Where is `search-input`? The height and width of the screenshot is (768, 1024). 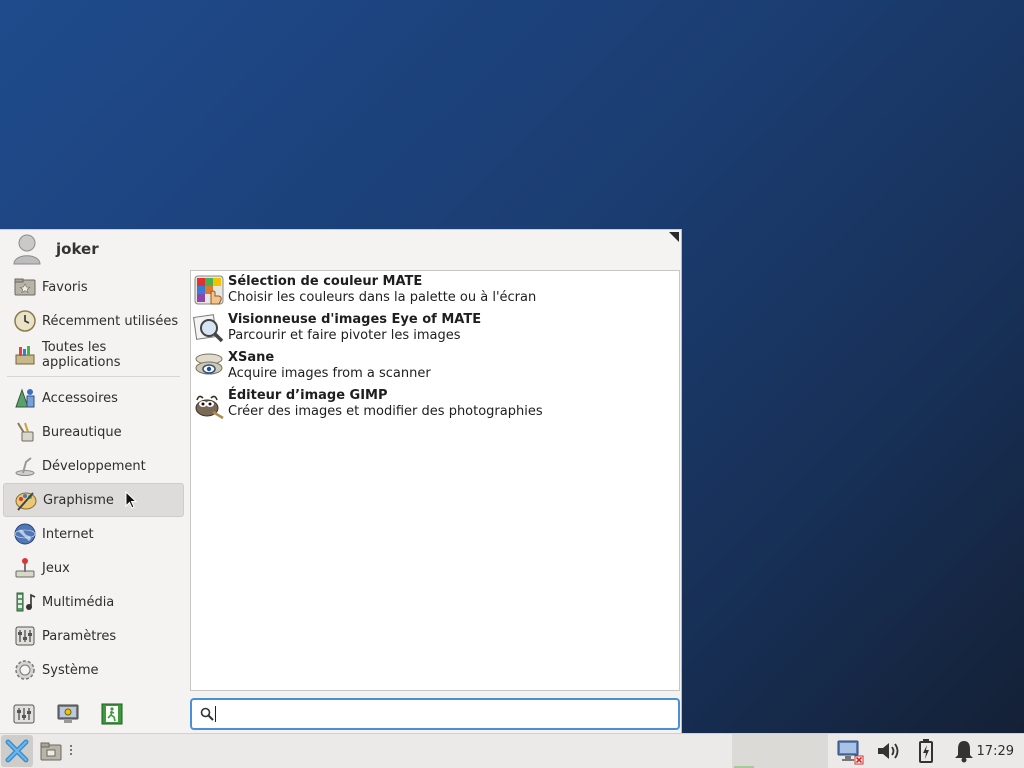
search-input is located at coordinates (442, 714).